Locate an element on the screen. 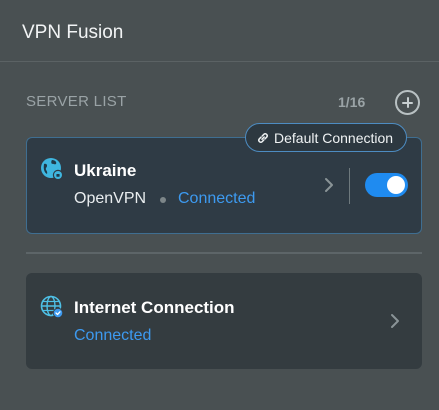 The height and width of the screenshot is (410, 439). link-icon is located at coordinates (263, 137).